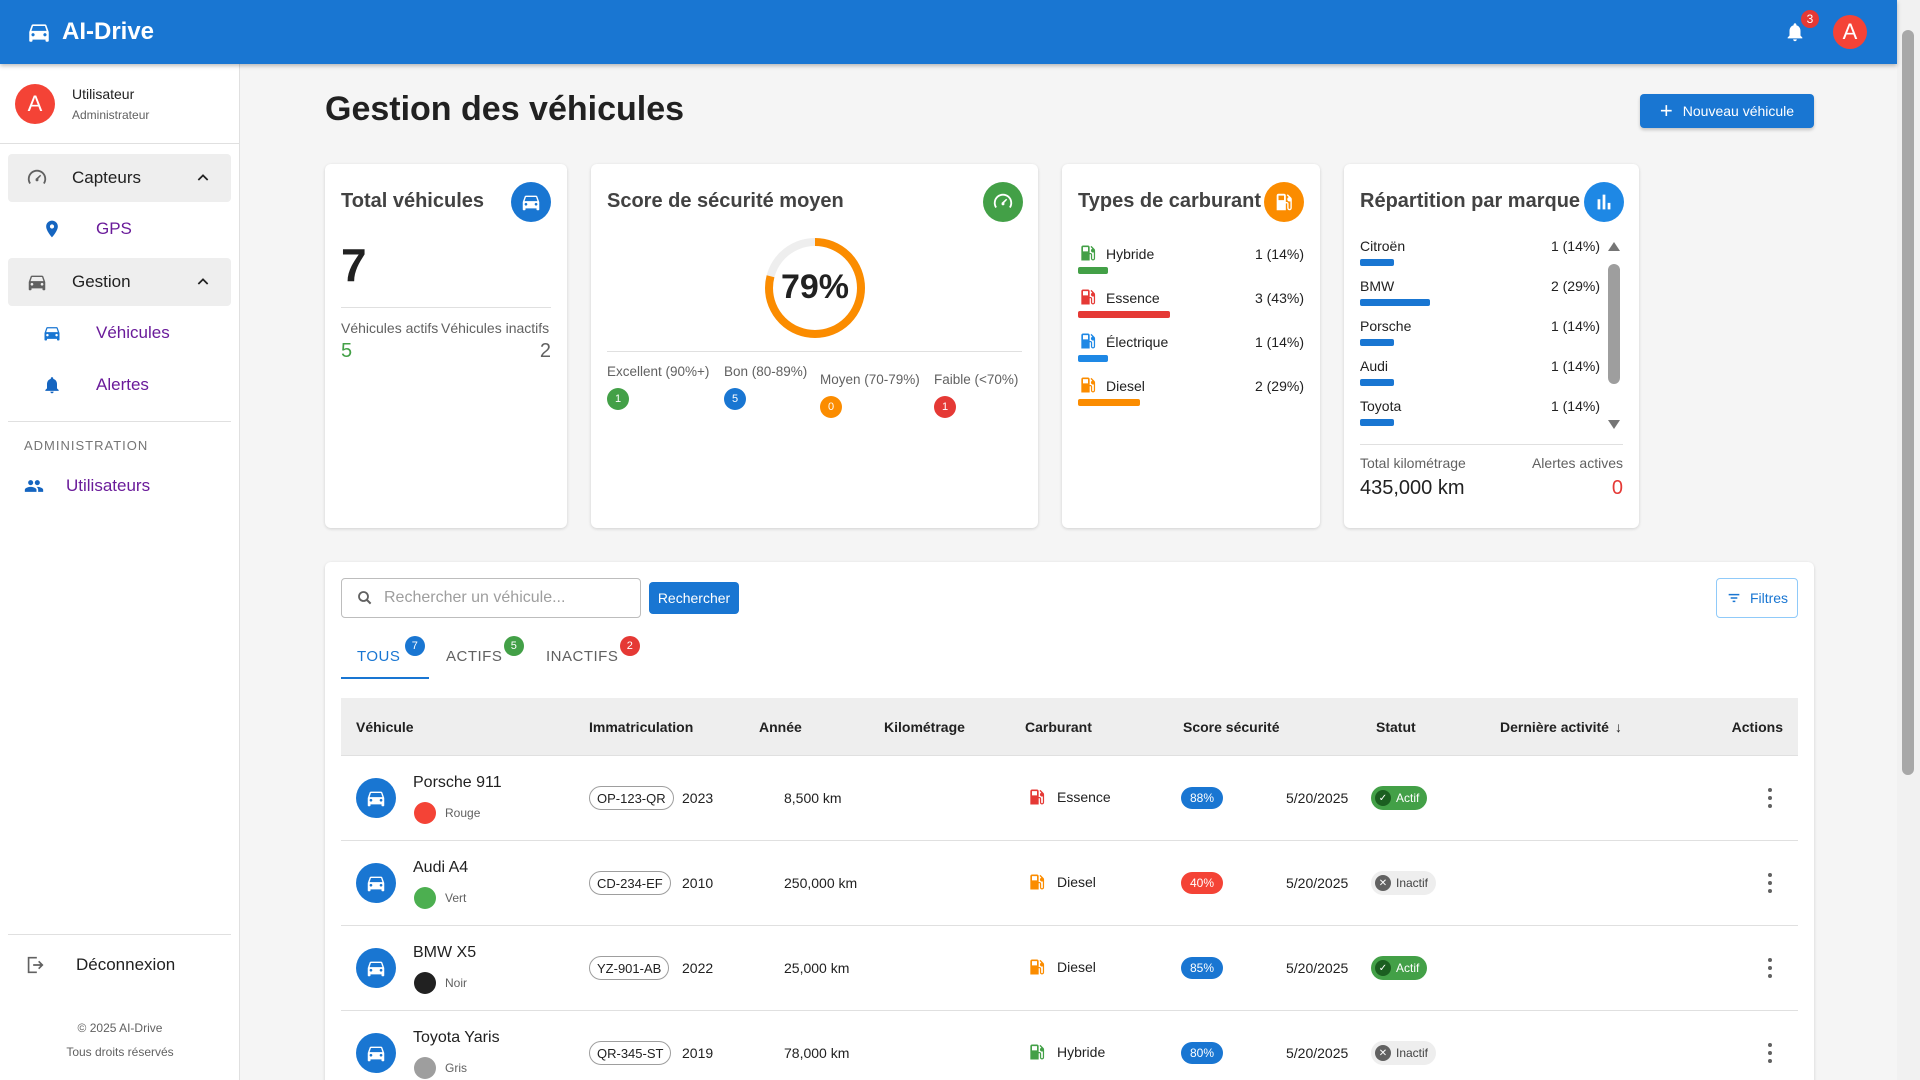 This screenshot has height=1080, width=1920. Describe the element at coordinates (1383, 883) in the screenshot. I see `cancel-circle-icon: ✕` at that location.